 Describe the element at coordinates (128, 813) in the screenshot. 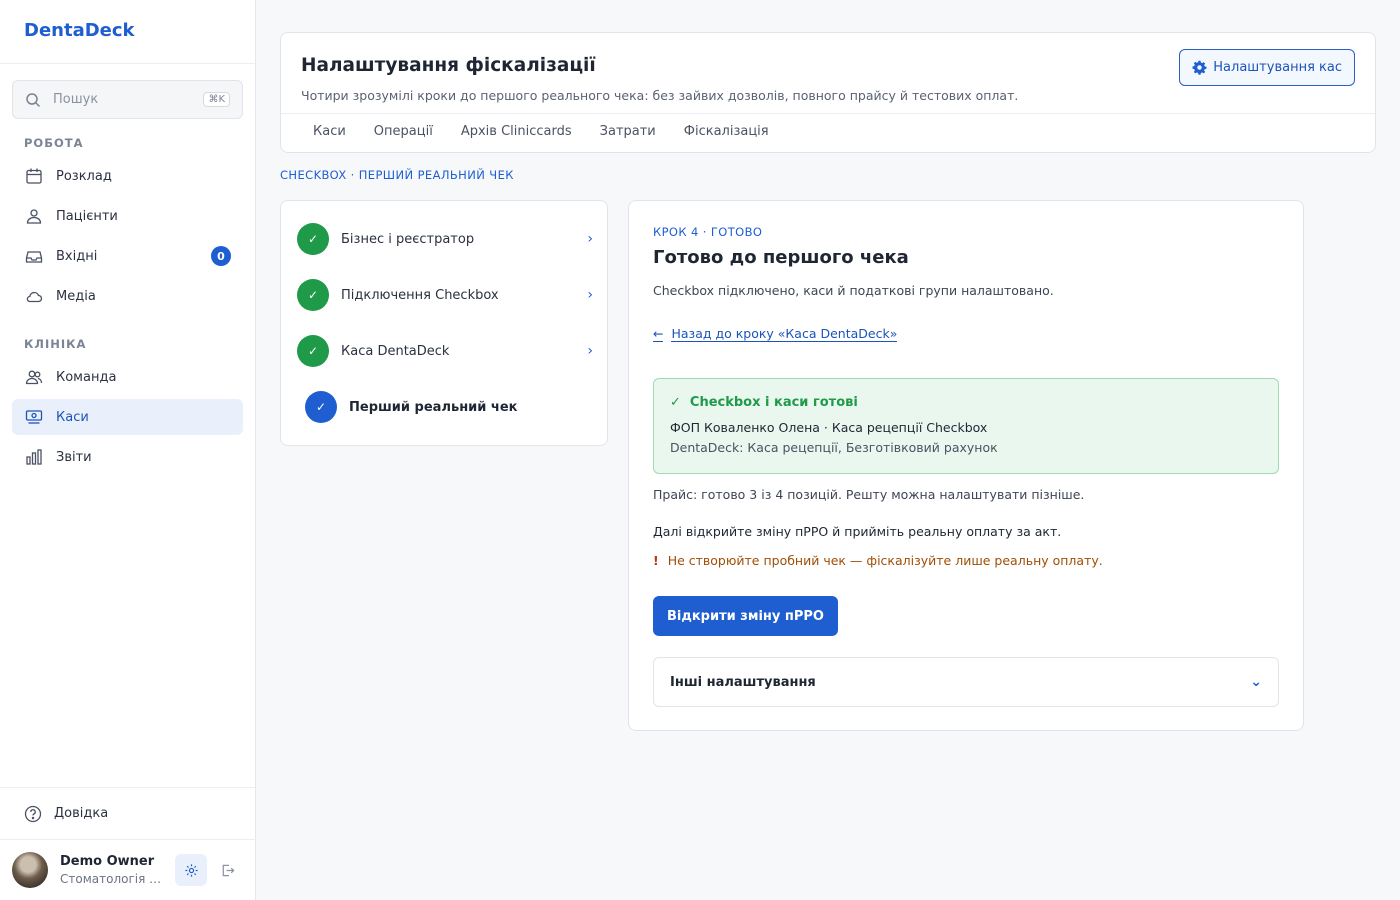

I see `help-link: Довідка` at that location.